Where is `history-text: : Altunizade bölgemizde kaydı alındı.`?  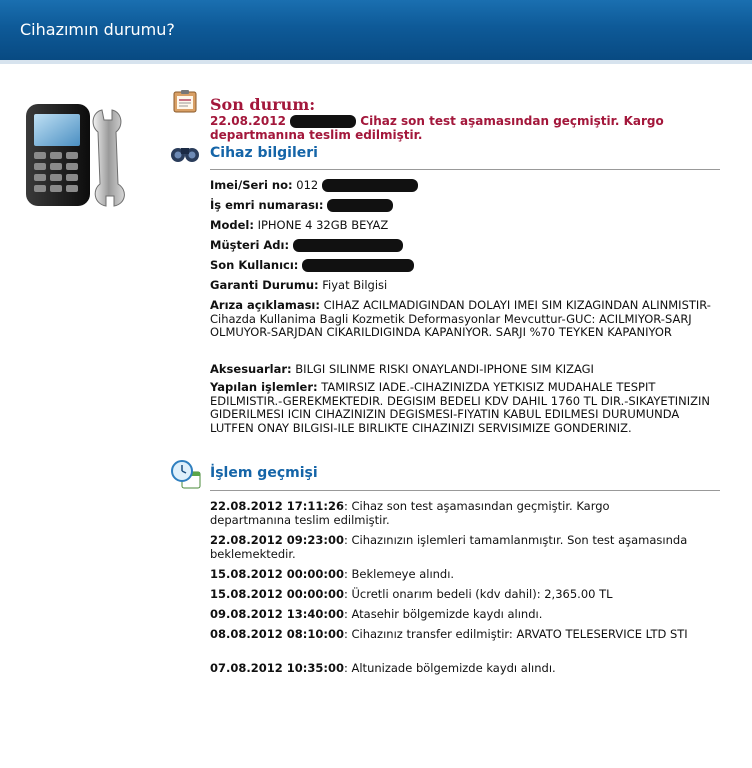 history-text: : Altunizade bölgemizde kaydı alındı. is located at coordinates (449, 668).